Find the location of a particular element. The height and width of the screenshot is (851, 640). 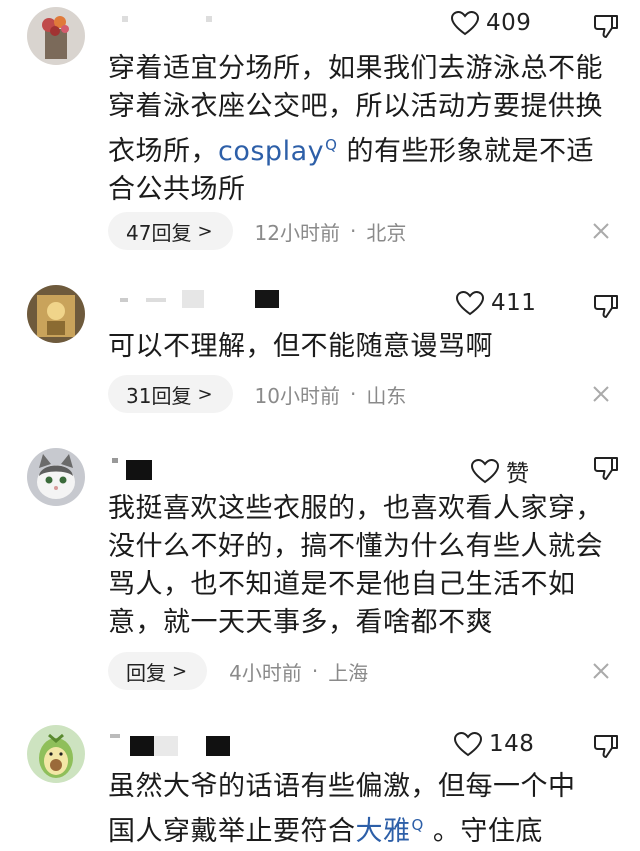

comment-time: 12小时前 is located at coordinates (297, 232).